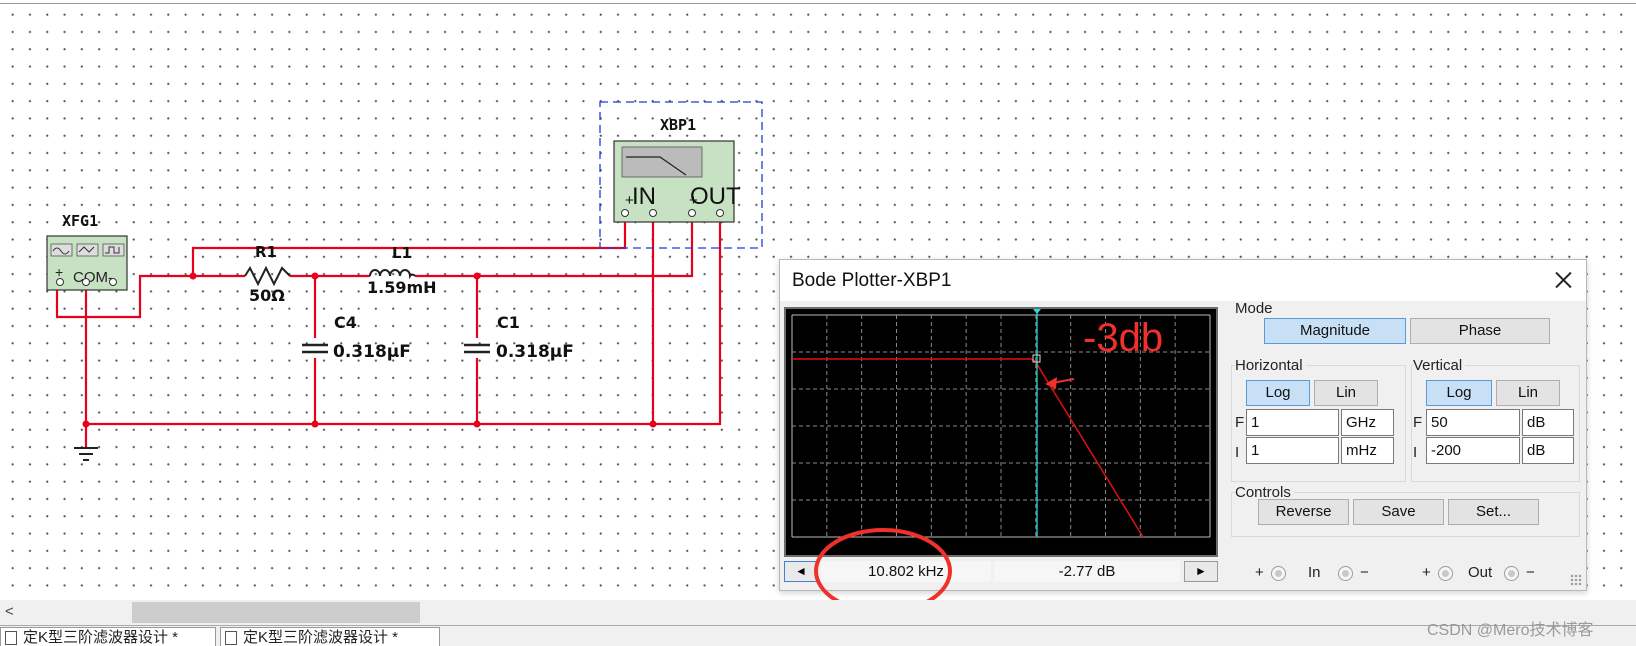 This screenshot has width=1636, height=646. Describe the element at coordinates (535, 352) in the screenshot. I see `c1-value: 0.318μF` at that location.